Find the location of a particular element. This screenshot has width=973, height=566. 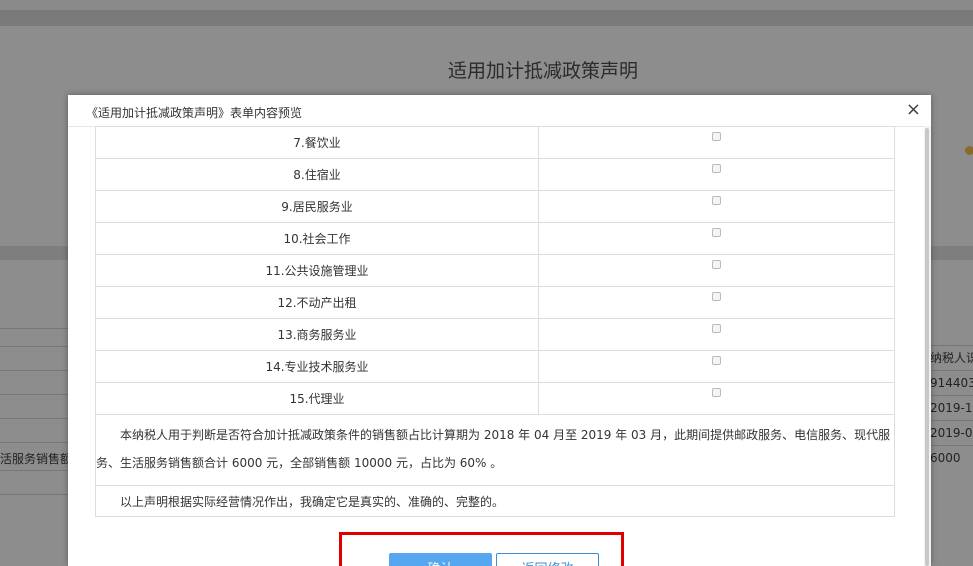

modal-title: 《适用加计抵减政策声明》表单内容预览 is located at coordinates (194, 113).